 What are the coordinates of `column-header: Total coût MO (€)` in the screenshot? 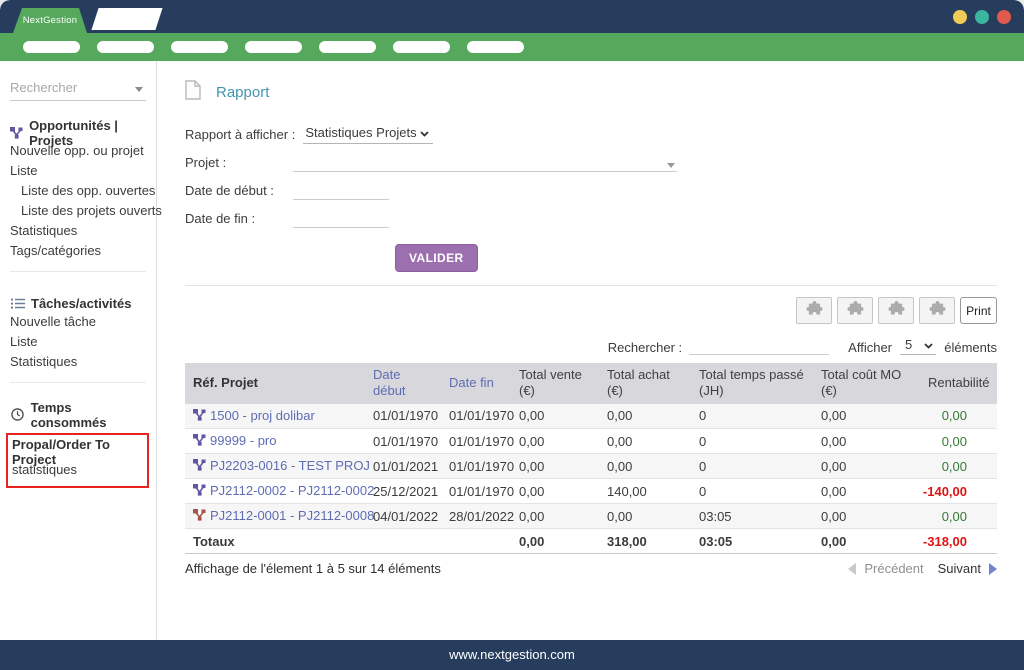 It's located at (866, 383).